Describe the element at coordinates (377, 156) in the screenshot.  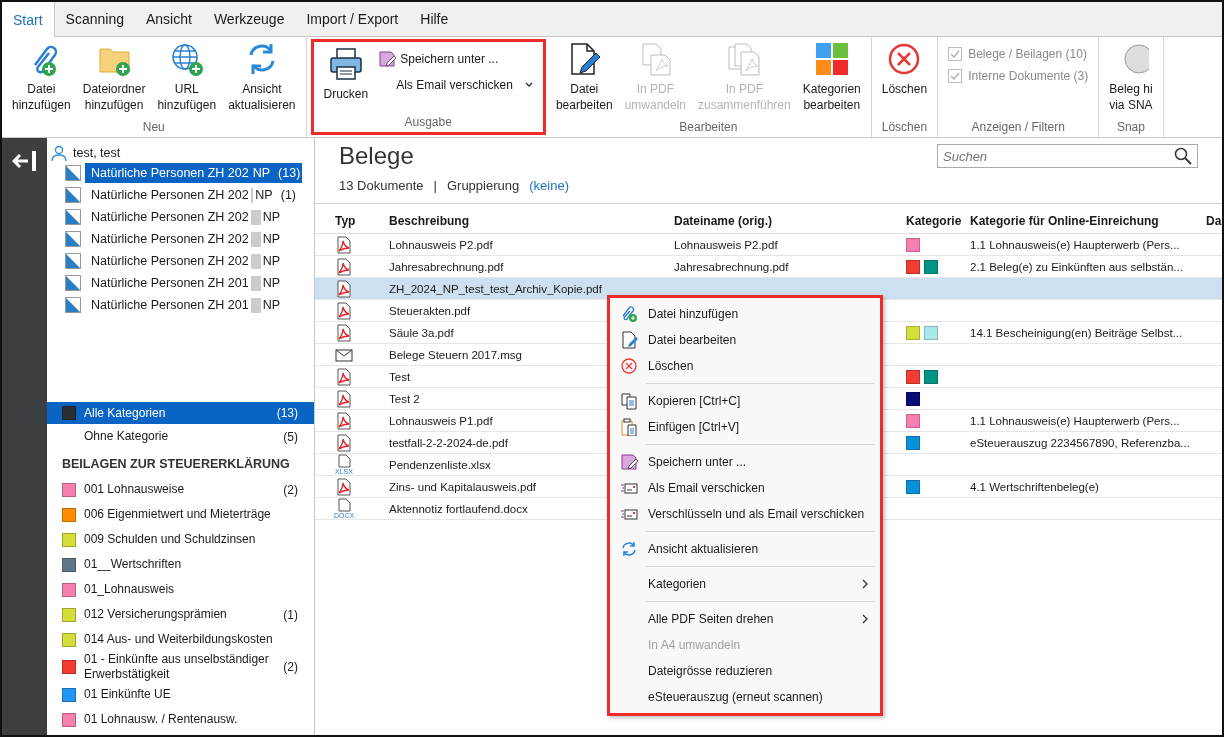
I see `page-title: Belege` at that location.